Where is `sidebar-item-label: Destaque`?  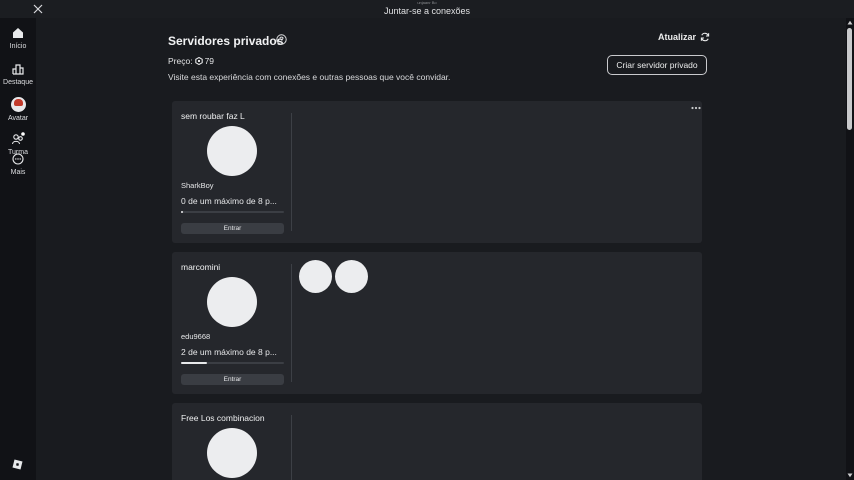 sidebar-item-label: Destaque is located at coordinates (18, 82).